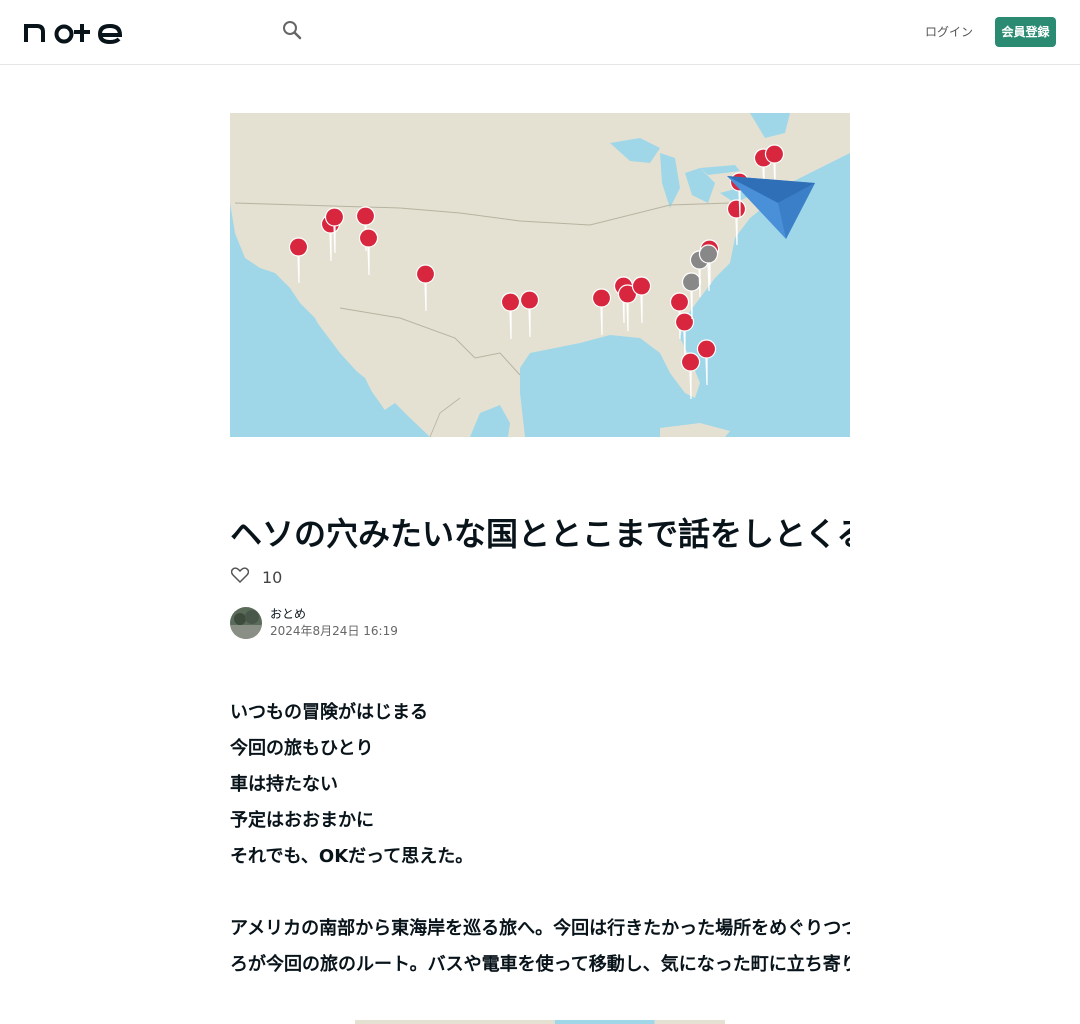 The height and width of the screenshot is (1024, 1080). I want to click on avatar, so click(246, 623).